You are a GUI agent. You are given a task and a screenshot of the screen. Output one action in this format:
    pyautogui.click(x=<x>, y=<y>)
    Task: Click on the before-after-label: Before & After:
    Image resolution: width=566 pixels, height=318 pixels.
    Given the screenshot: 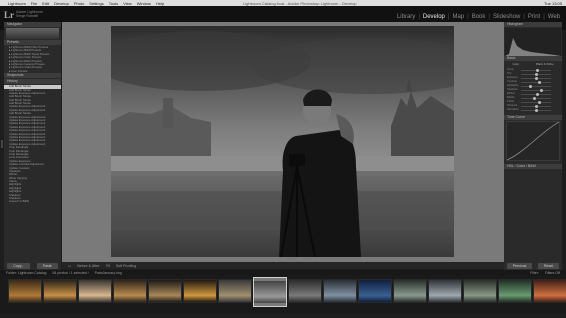 What is the action you would take?
    pyautogui.click(x=88, y=266)
    